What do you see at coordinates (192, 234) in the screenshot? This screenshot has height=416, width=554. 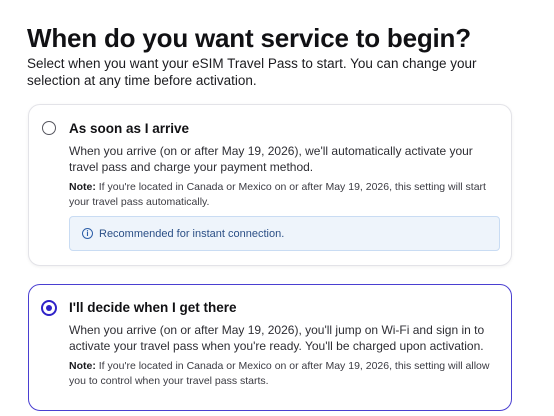 I see `info-banner-text: Recommended for instant connection.` at bounding box center [192, 234].